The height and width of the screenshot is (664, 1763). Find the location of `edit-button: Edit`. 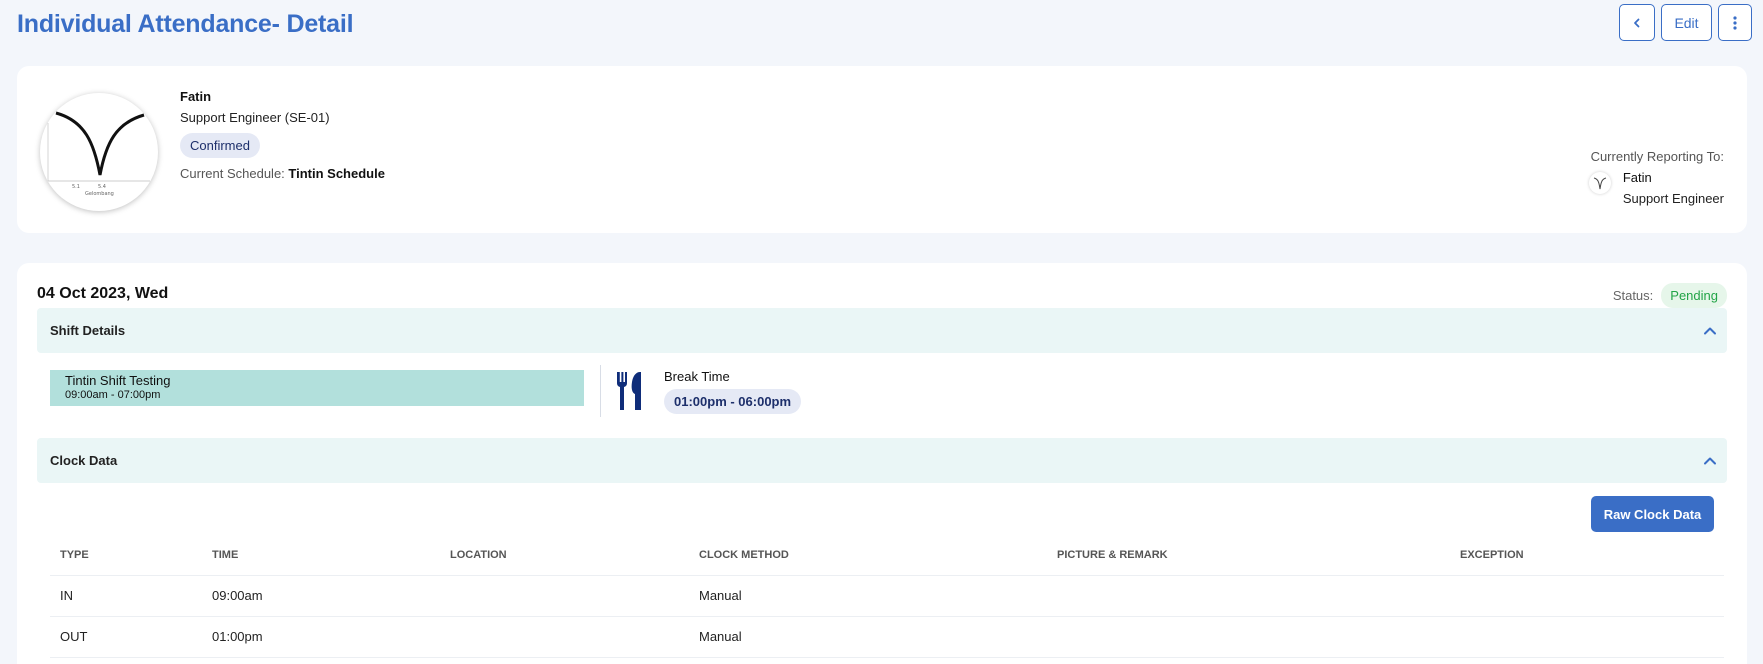

edit-button: Edit is located at coordinates (1686, 22).